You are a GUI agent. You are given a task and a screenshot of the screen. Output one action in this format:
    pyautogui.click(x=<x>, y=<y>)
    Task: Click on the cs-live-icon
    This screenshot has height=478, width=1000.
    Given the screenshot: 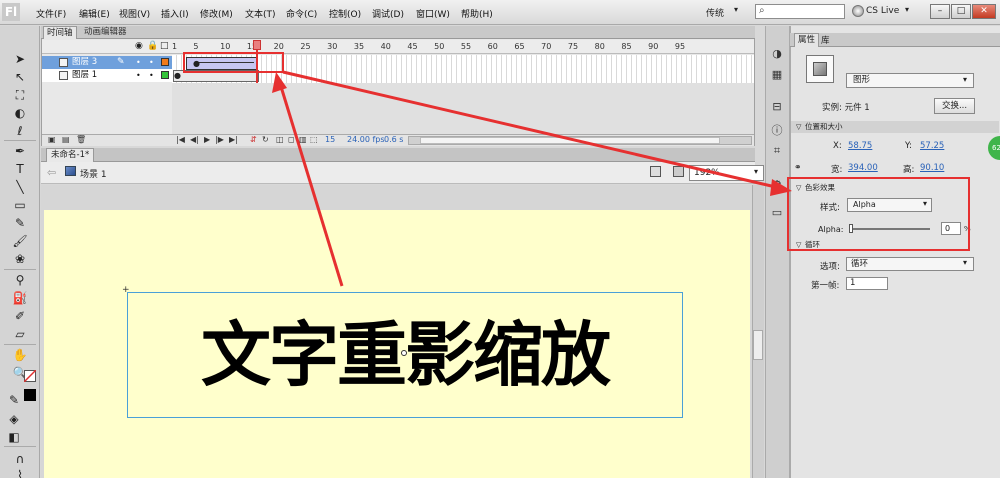 What is the action you would take?
    pyautogui.click(x=858, y=11)
    